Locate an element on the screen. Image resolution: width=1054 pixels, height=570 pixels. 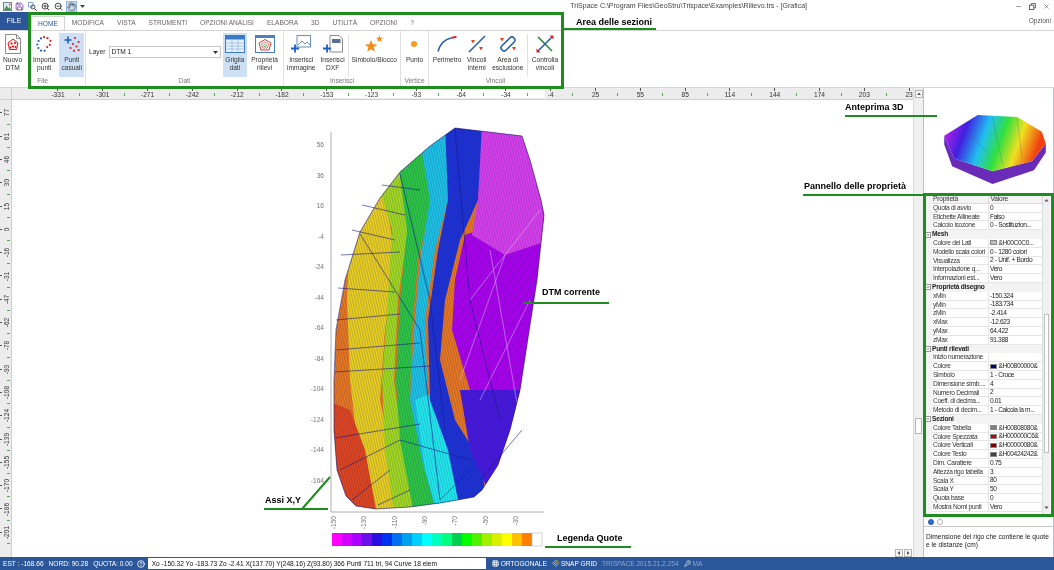
key-icon is located at coordinates (687, 563).